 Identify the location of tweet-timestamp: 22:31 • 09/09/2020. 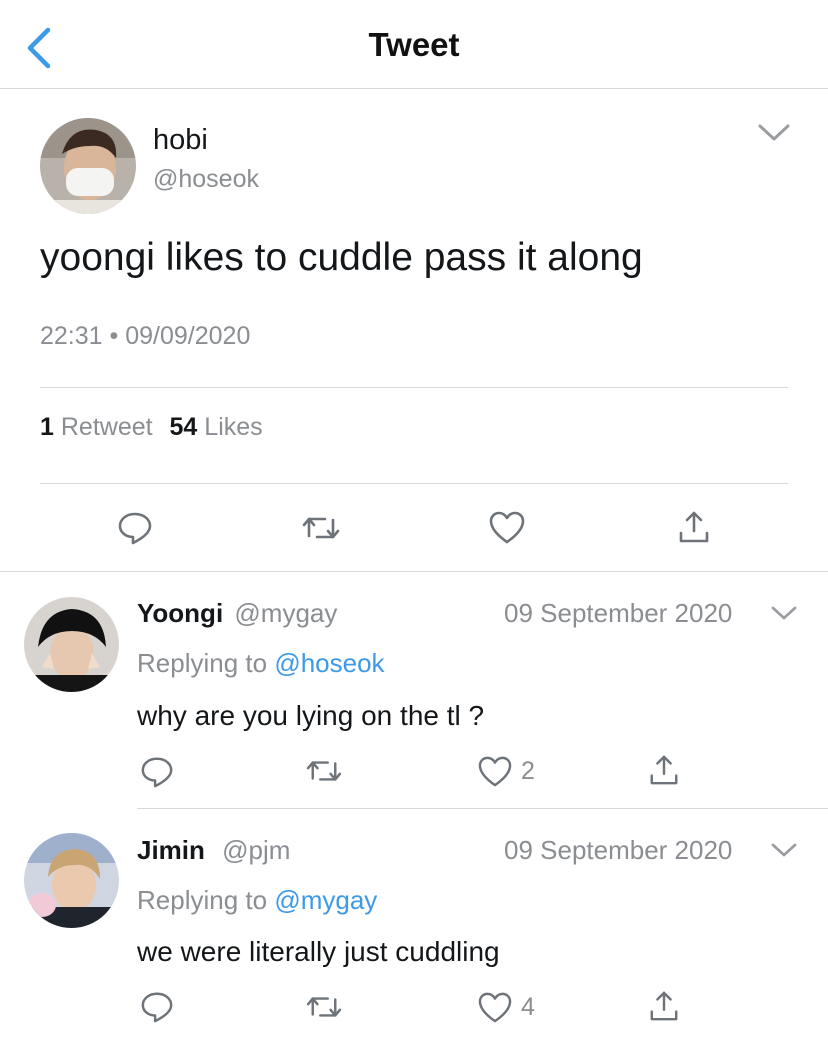
(145, 336).